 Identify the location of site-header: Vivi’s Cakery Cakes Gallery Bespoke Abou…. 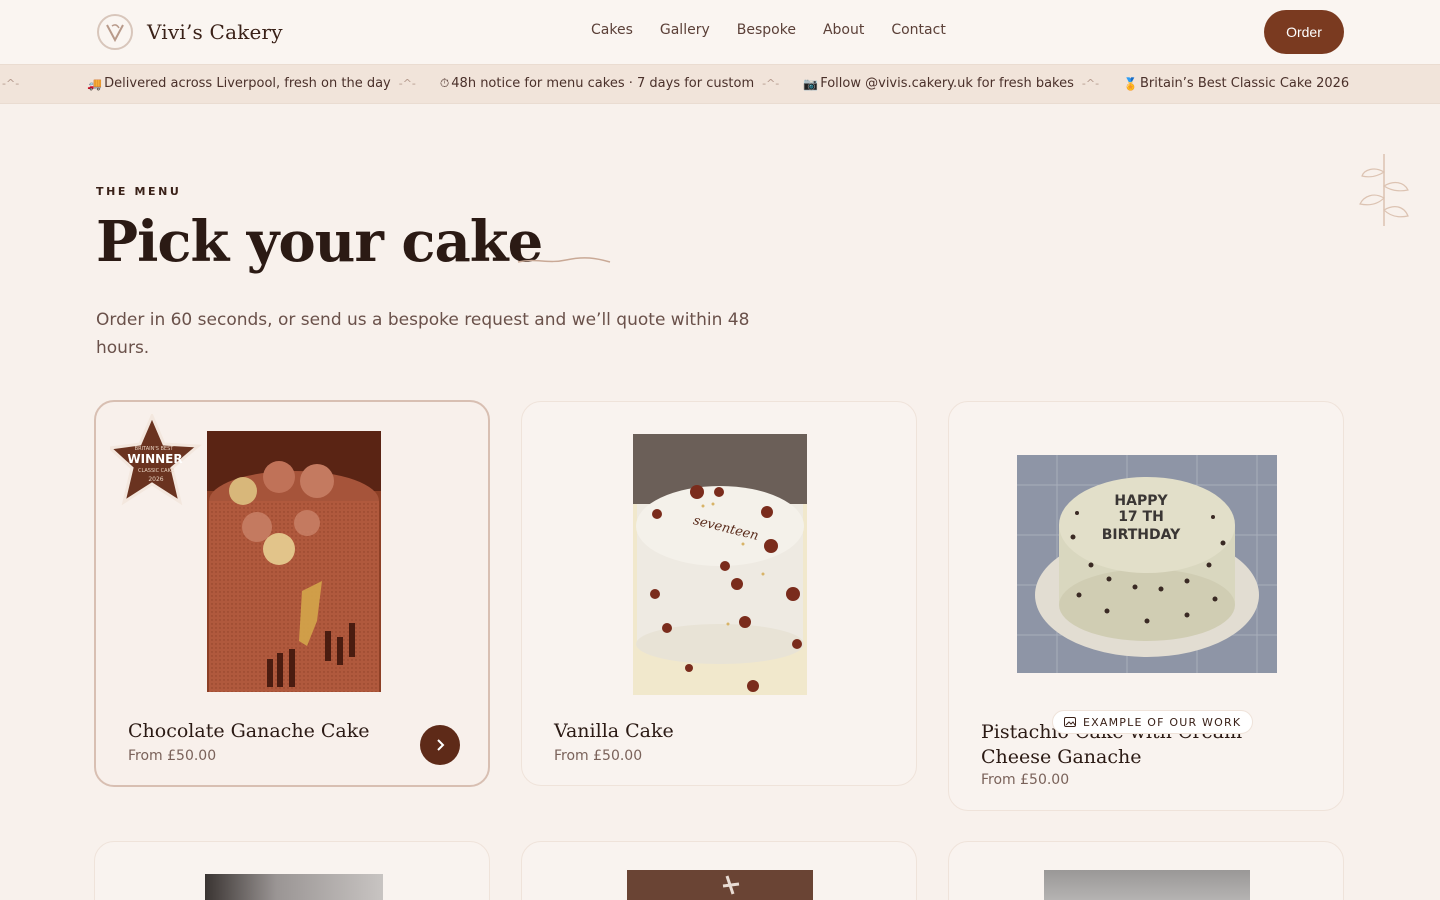
(720, 32).